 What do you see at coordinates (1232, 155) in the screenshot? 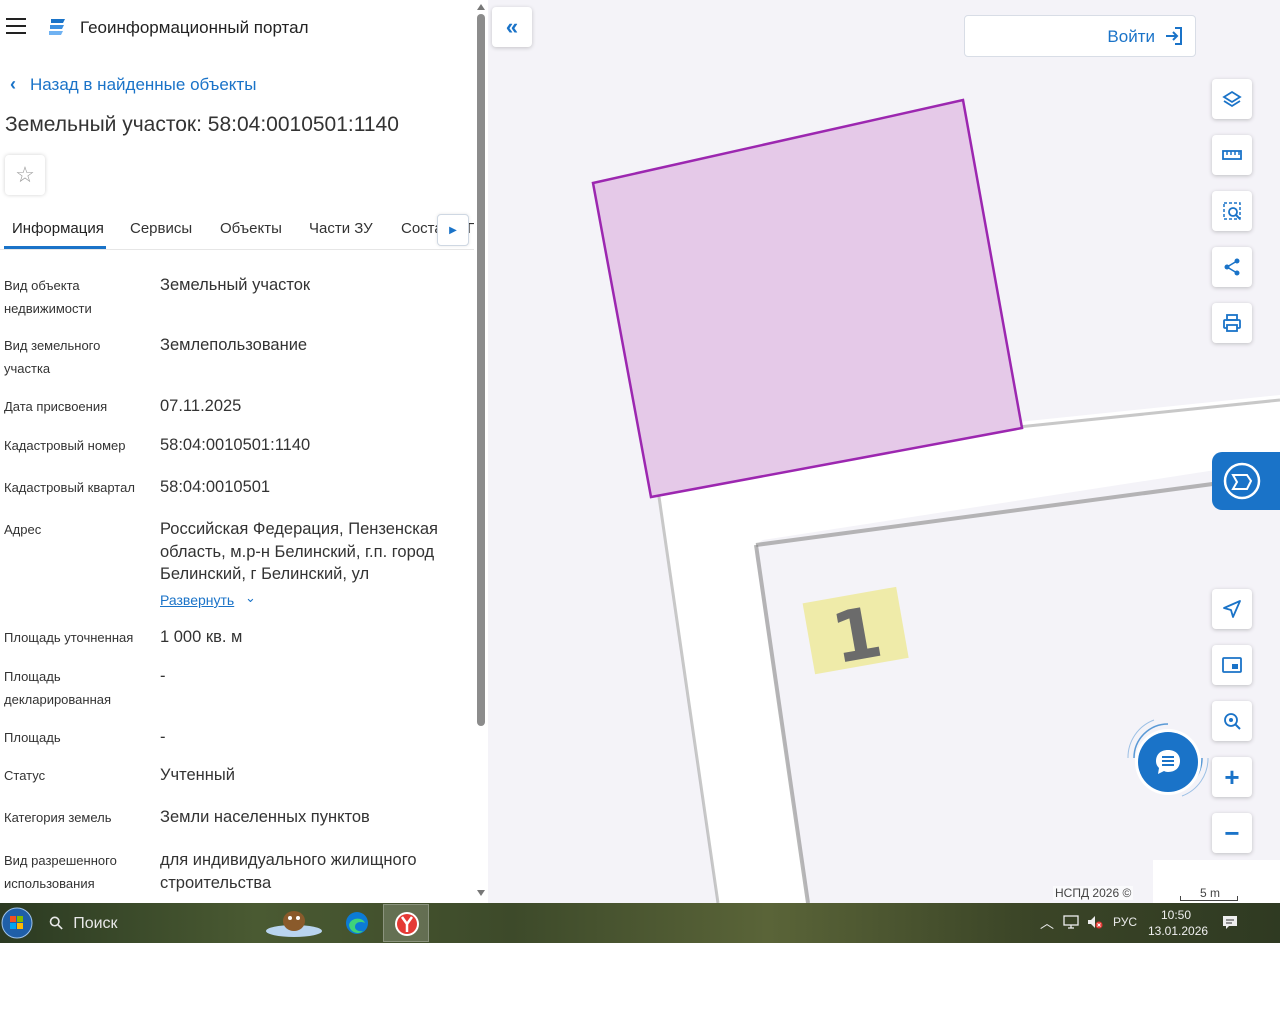
I see `measure-button` at bounding box center [1232, 155].